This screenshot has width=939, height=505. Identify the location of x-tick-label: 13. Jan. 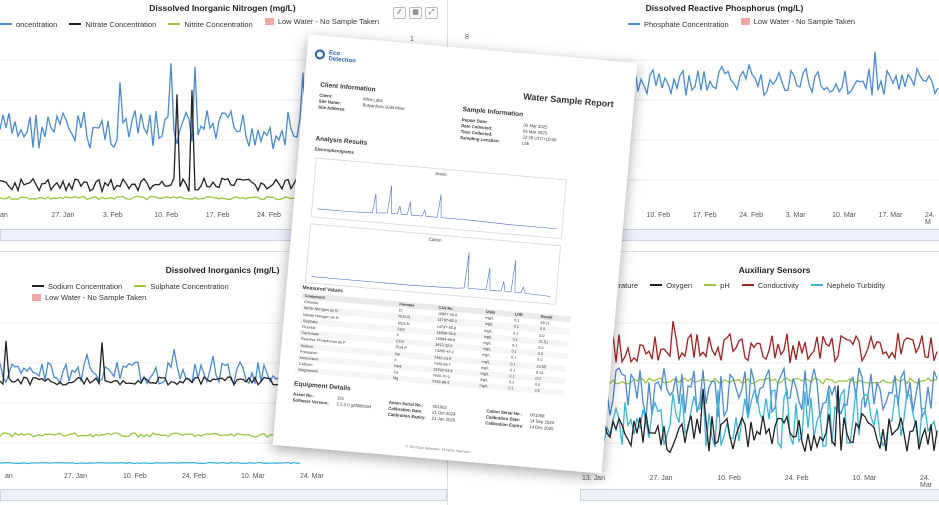
(593, 478).